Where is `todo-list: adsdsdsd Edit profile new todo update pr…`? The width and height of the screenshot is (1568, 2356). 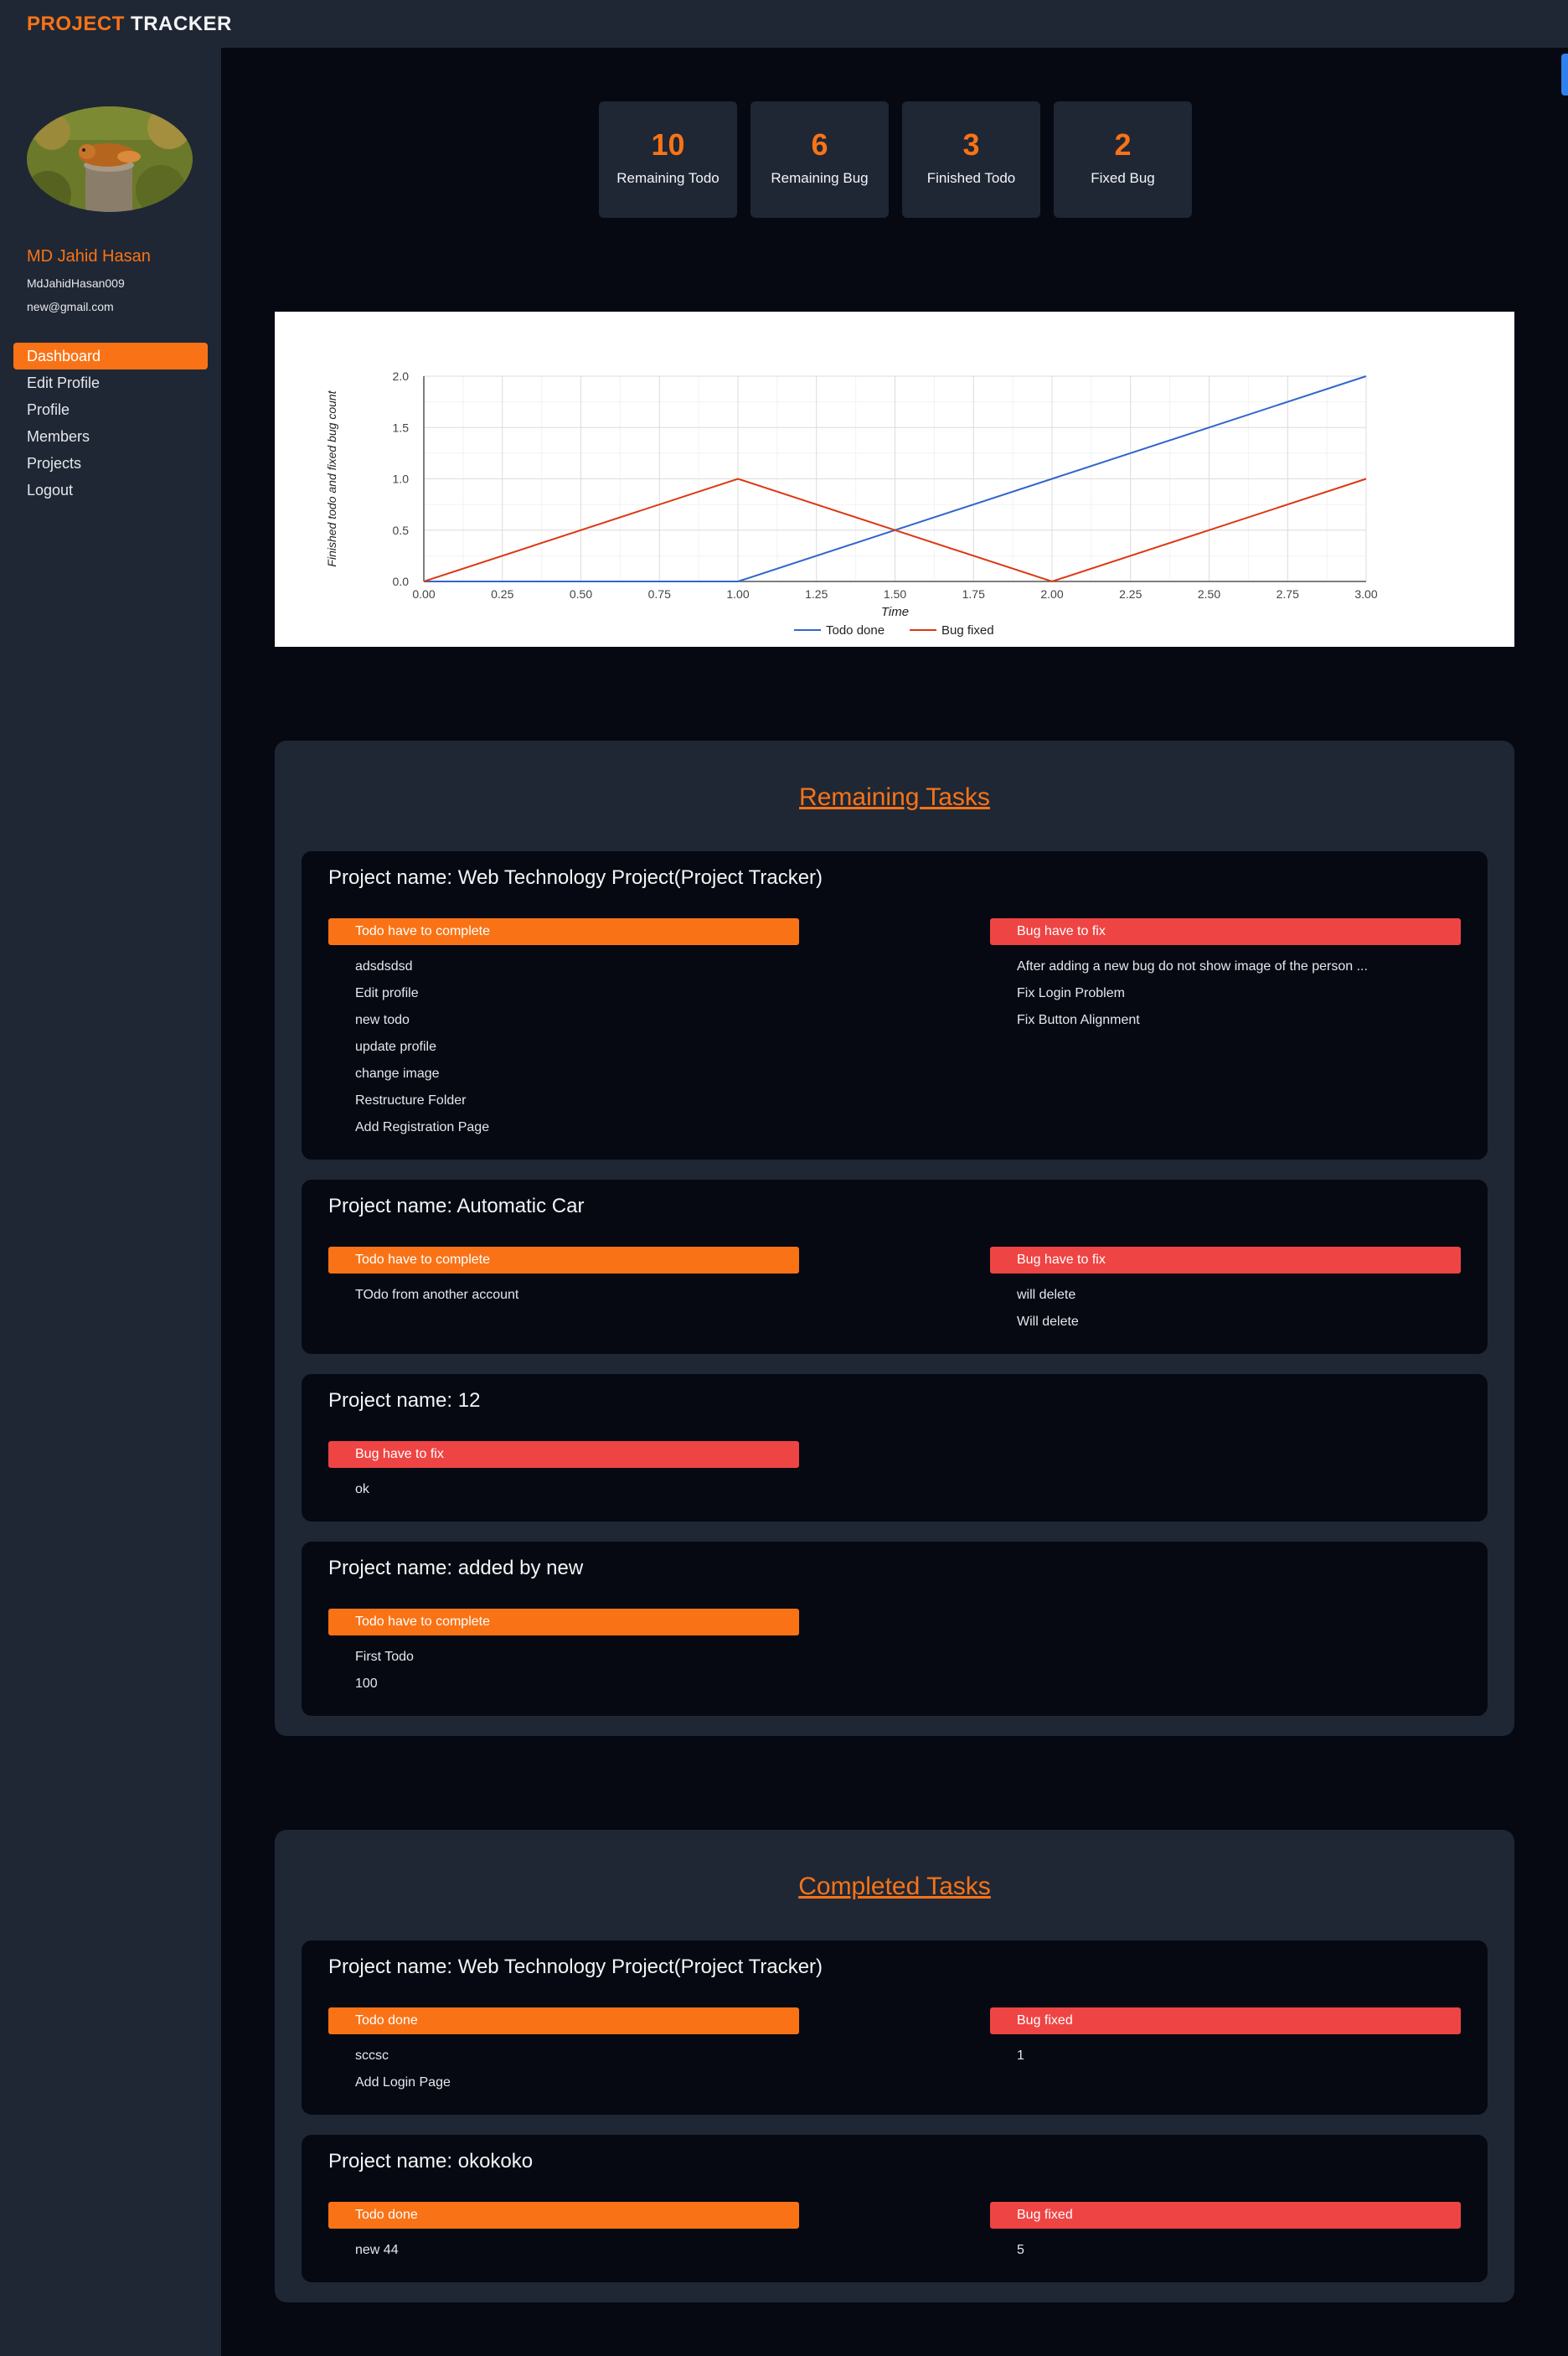
todo-list: adsdsdsd Edit profile new todo update pr… is located at coordinates (564, 1047).